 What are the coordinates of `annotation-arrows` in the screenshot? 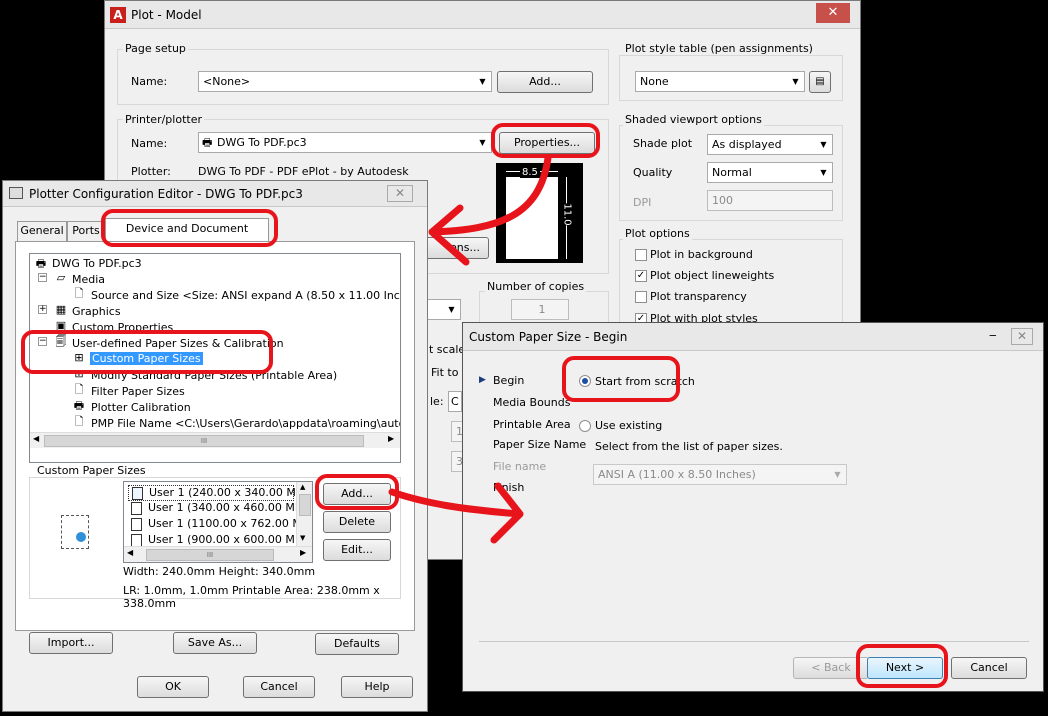 It's located at (470, 349).